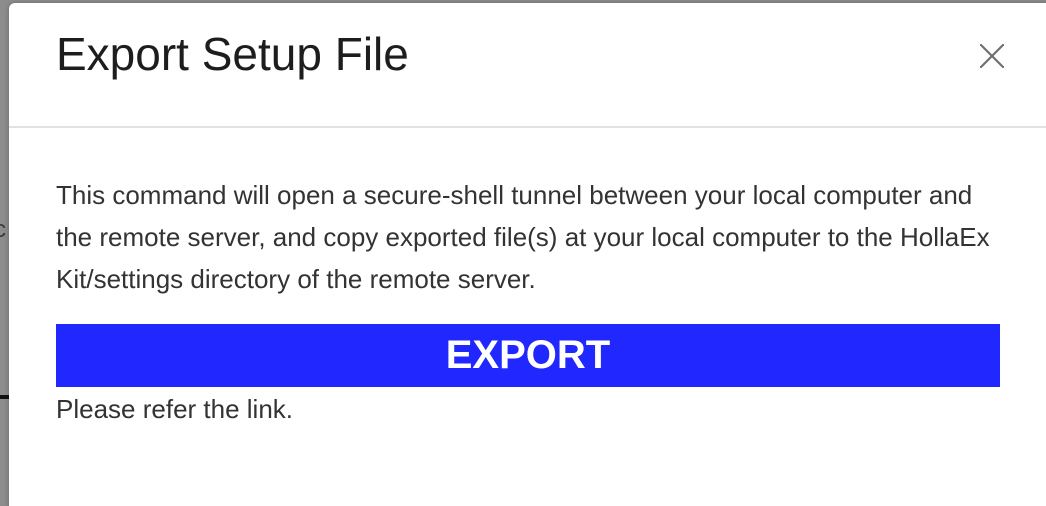  What do you see at coordinates (232, 54) in the screenshot?
I see `dialog-title: Export Setup File` at bounding box center [232, 54].